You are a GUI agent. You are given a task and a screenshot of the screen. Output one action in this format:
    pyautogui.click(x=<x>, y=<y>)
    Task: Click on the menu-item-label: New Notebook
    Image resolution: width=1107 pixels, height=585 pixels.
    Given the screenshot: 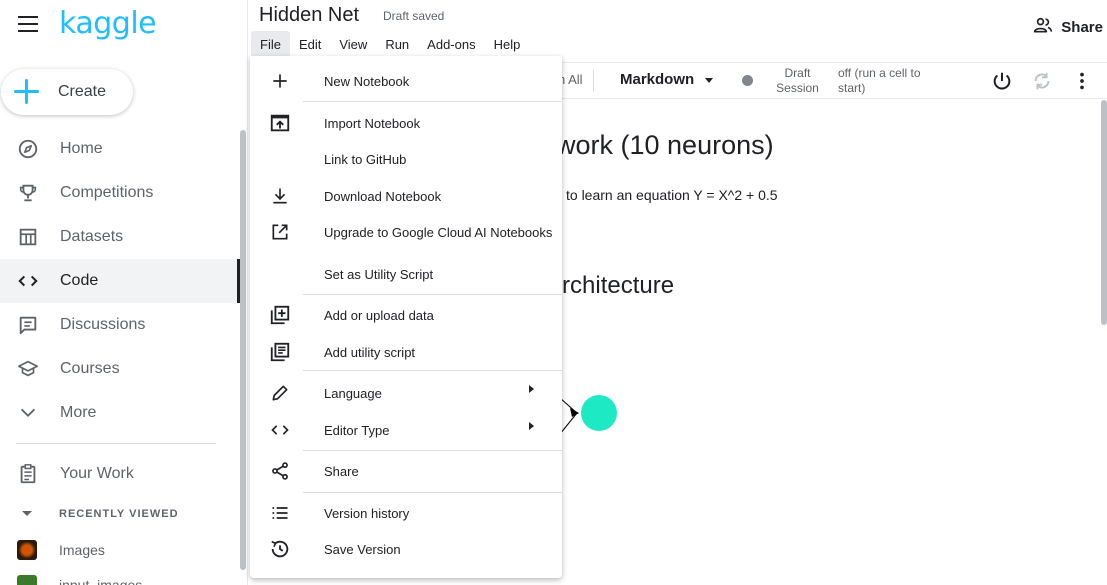 What is the action you would take?
    pyautogui.click(x=367, y=81)
    